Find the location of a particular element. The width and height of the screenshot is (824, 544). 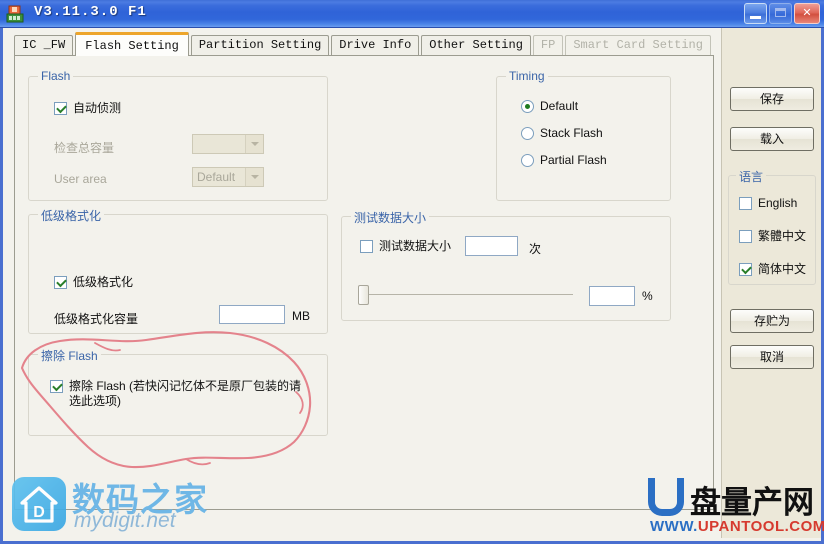

radio-default is located at coordinates (527, 106).